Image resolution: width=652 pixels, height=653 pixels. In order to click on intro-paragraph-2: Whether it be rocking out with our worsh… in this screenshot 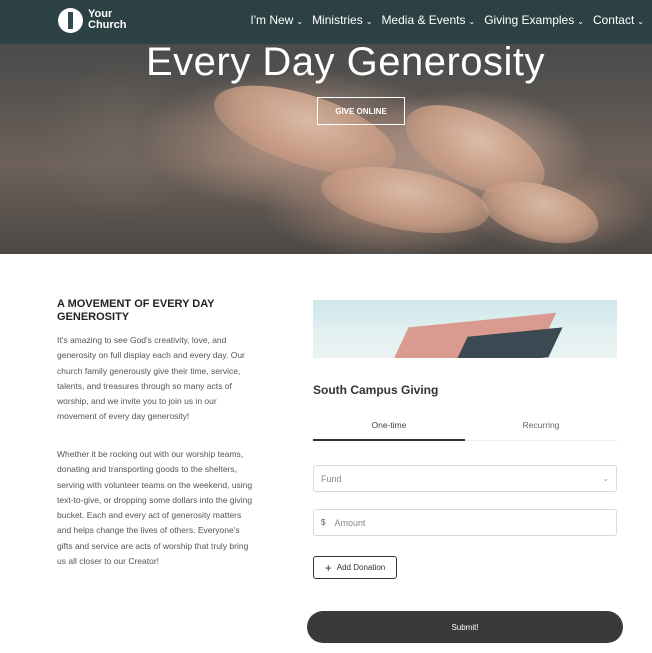, I will do `click(155, 508)`.